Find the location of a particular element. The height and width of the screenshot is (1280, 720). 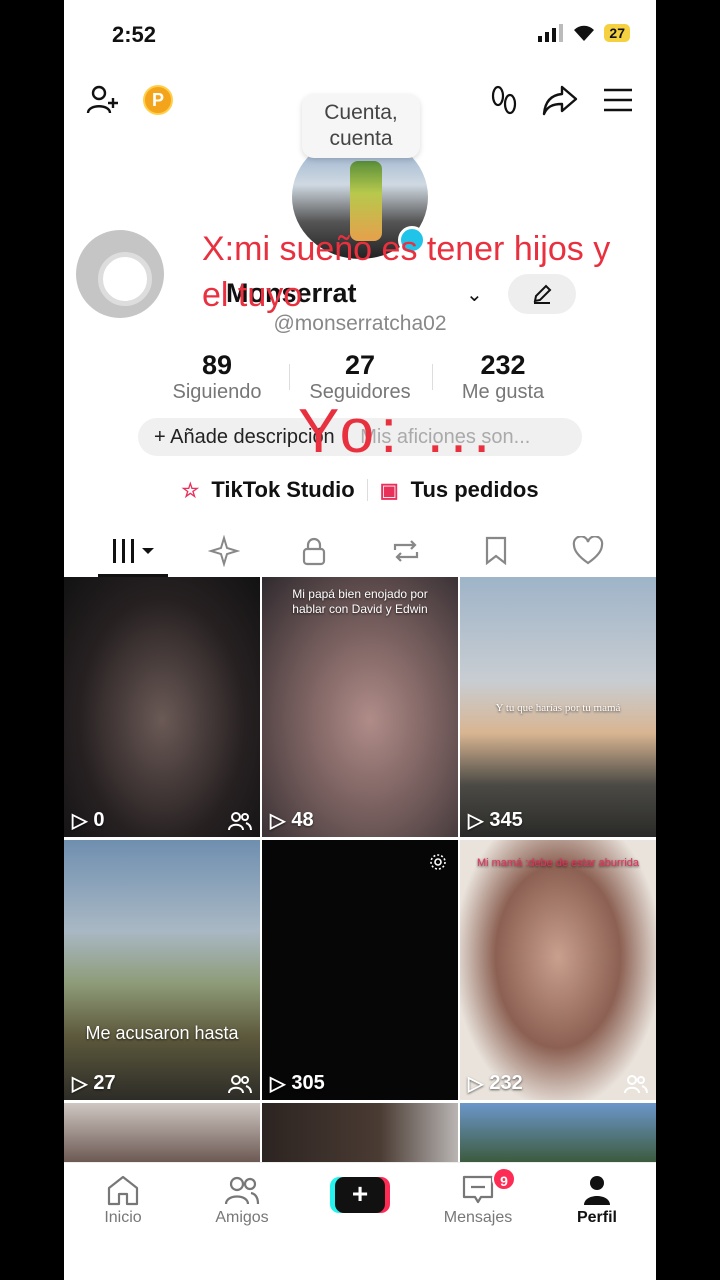

share-button is located at coordinates (560, 100).